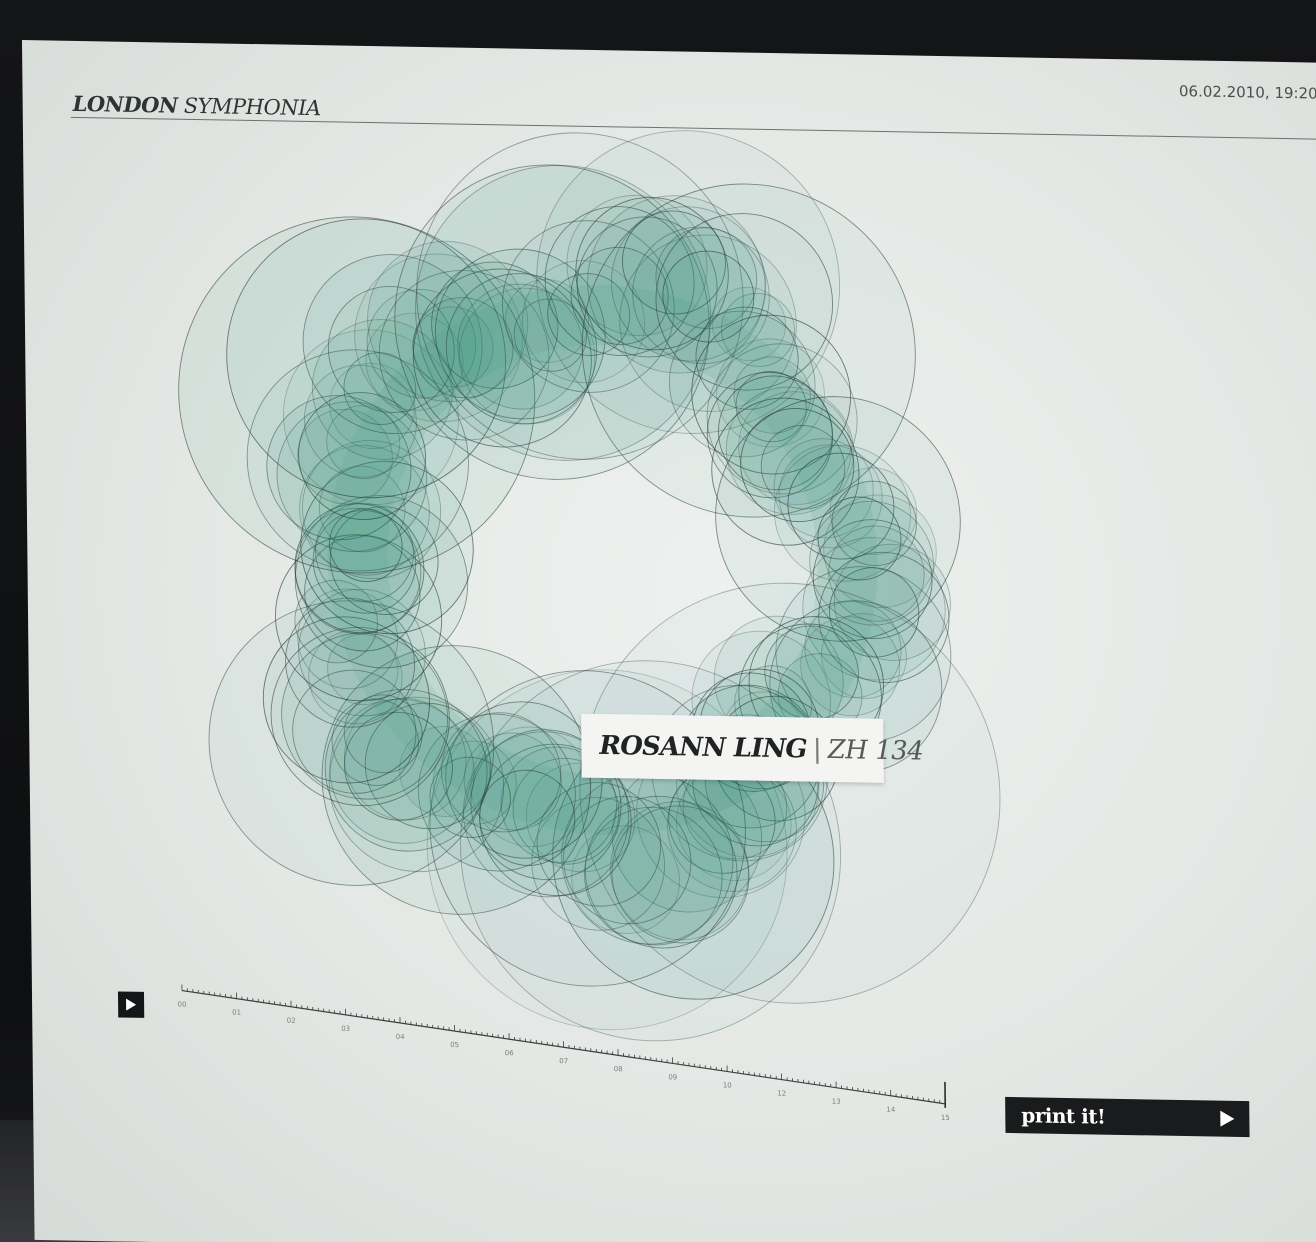 The height and width of the screenshot is (1242, 1316). I want to click on timeline-tick-label: 07, so click(563, 1061).